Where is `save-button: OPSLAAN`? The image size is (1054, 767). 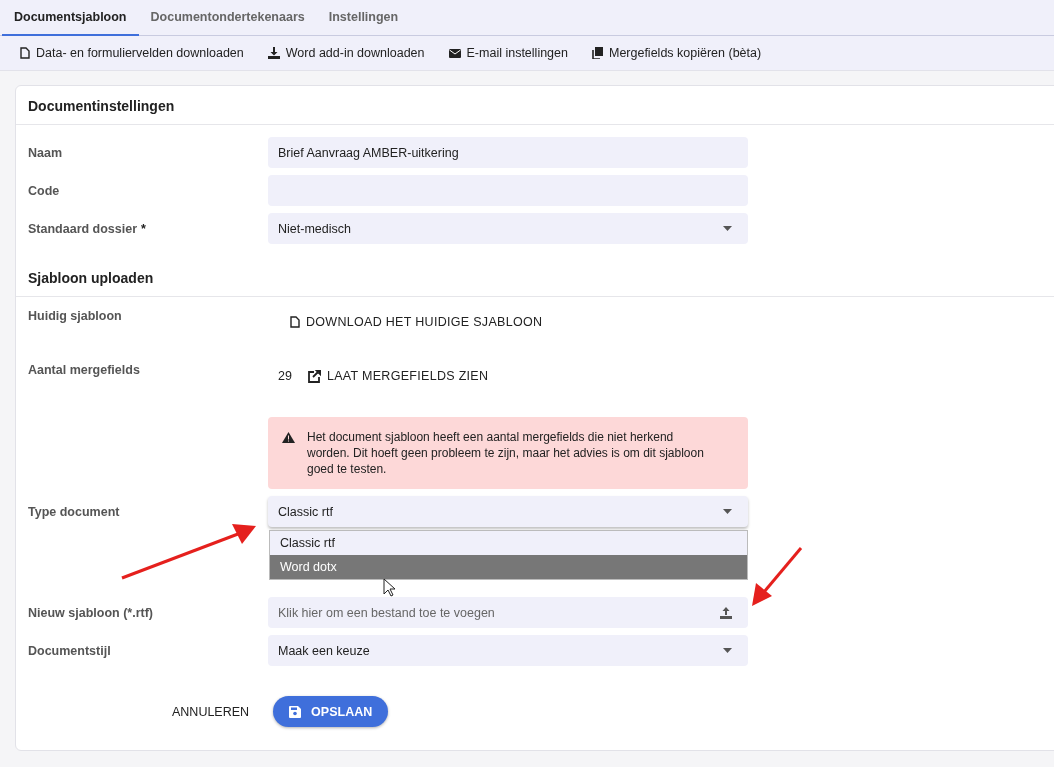
save-button: OPSLAAN is located at coordinates (331, 711).